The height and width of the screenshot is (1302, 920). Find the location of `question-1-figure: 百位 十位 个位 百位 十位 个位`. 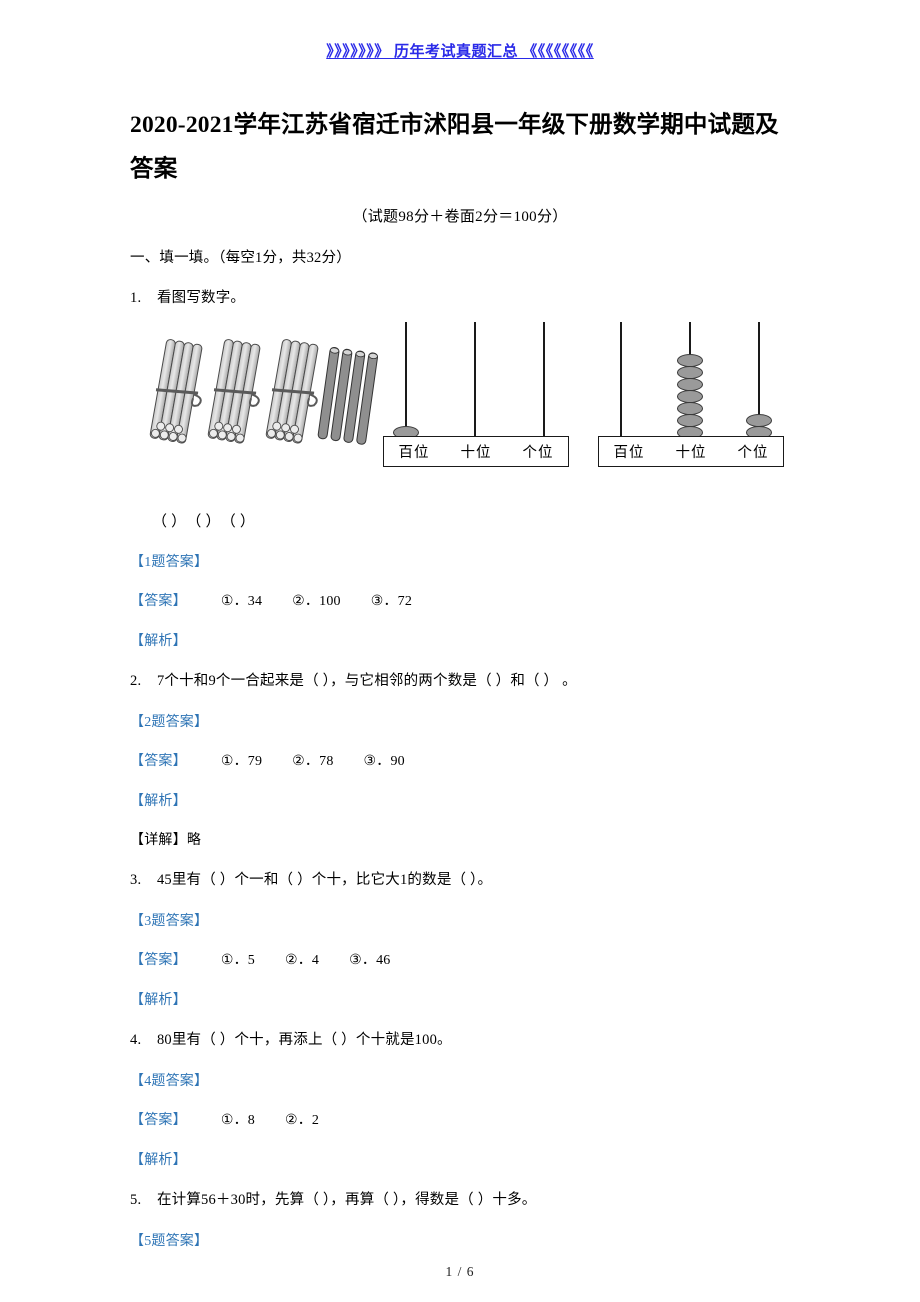

question-1-figure: 百位 十位 个位 百位 十位 个位 is located at coordinates (460, 403).